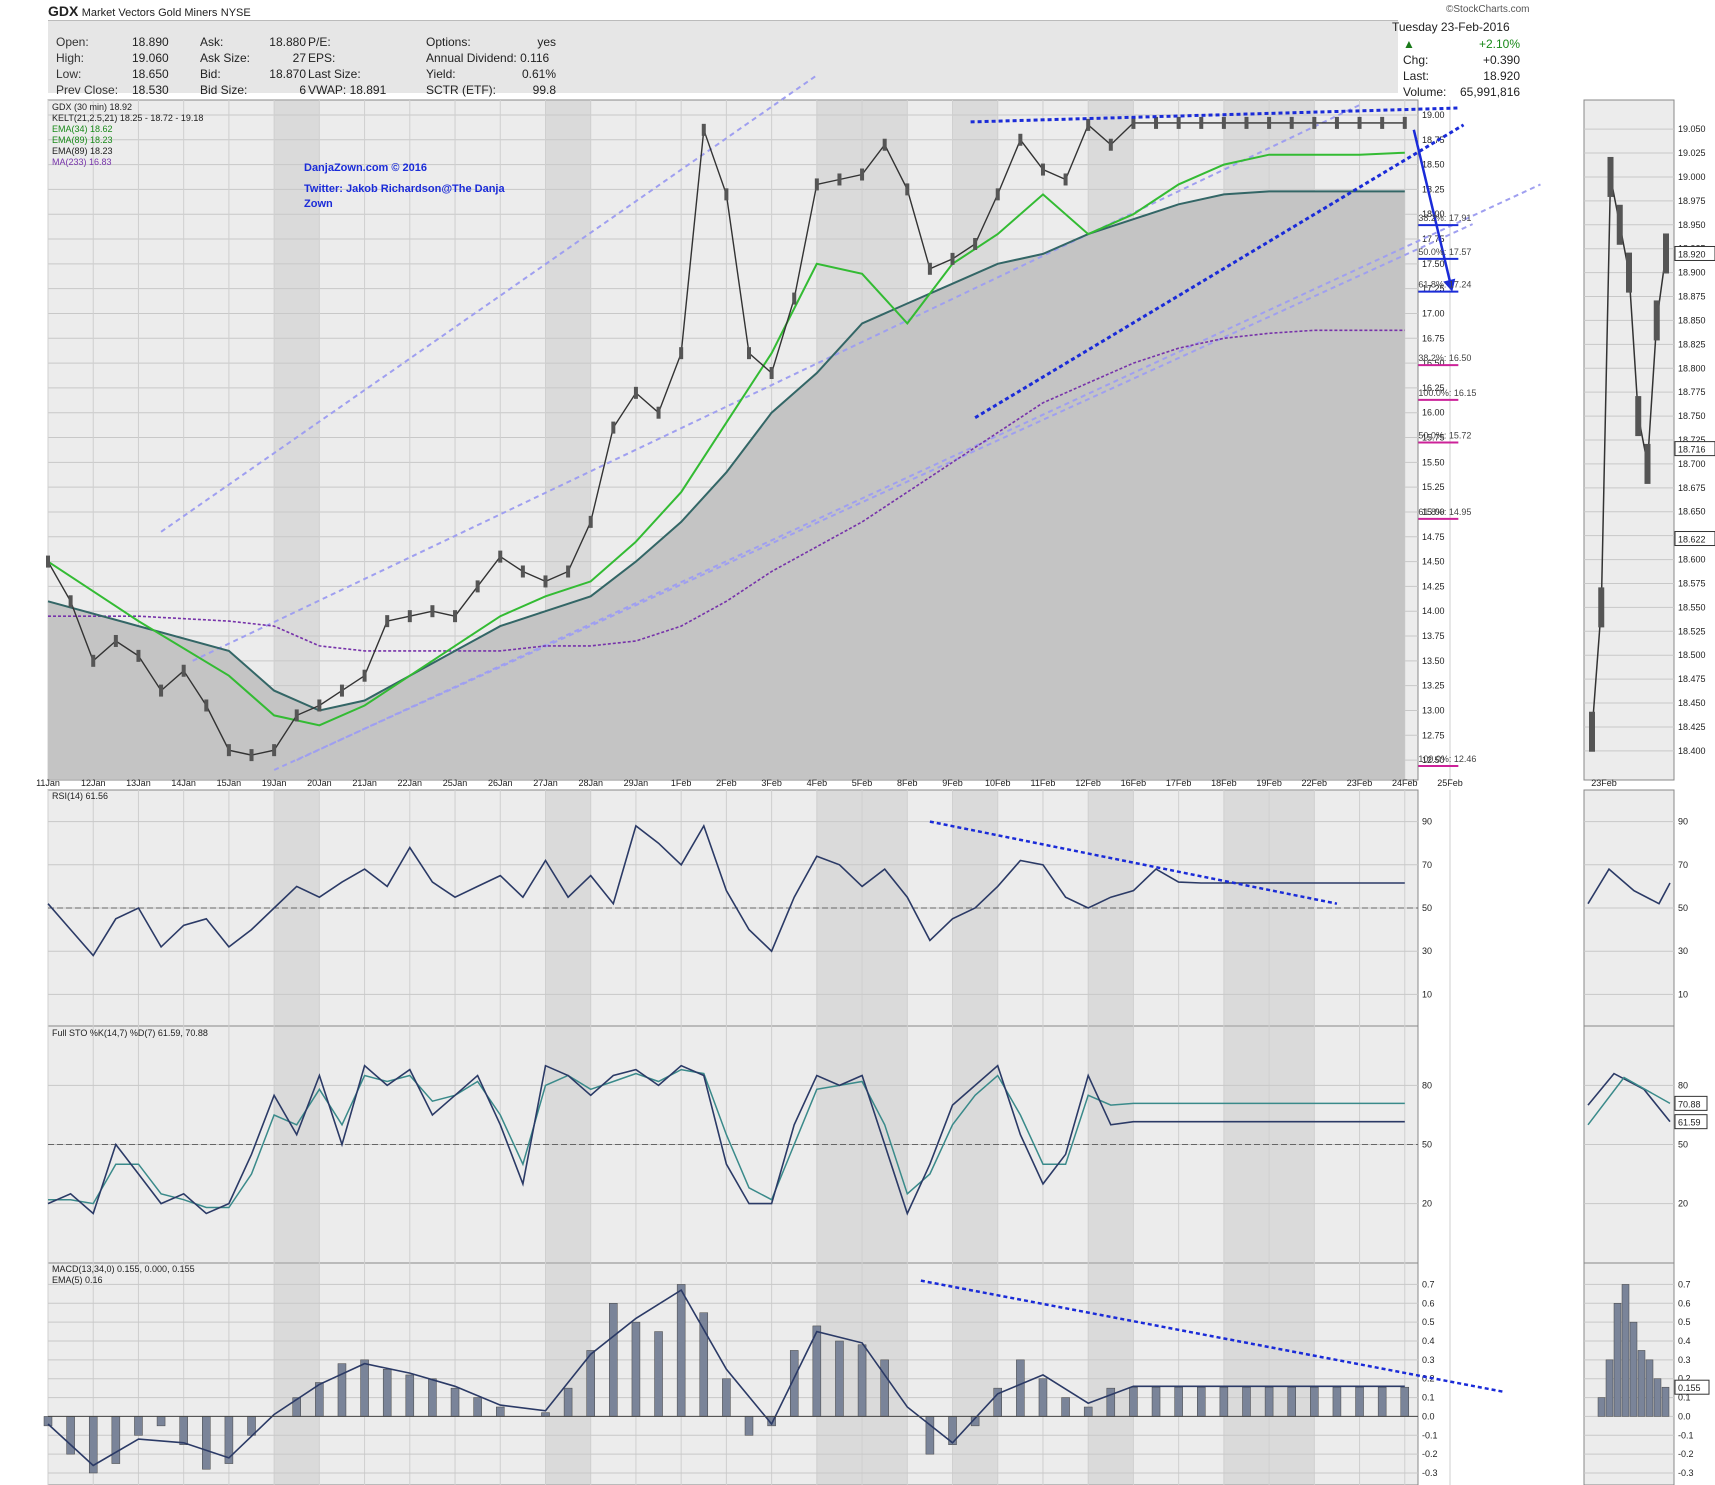  What do you see at coordinates (1427, 1085) in the screenshot?
I see `sto-y-tick-2: 80` at bounding box center [1427, 1085].